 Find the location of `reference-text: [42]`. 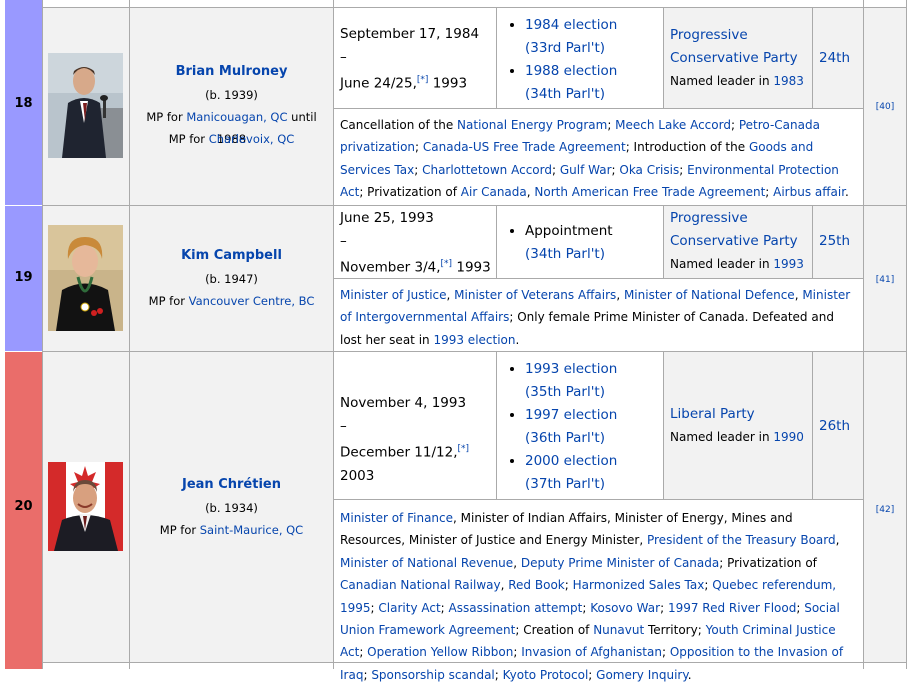

reference-text: [42] is located at coordinates (885, 510).